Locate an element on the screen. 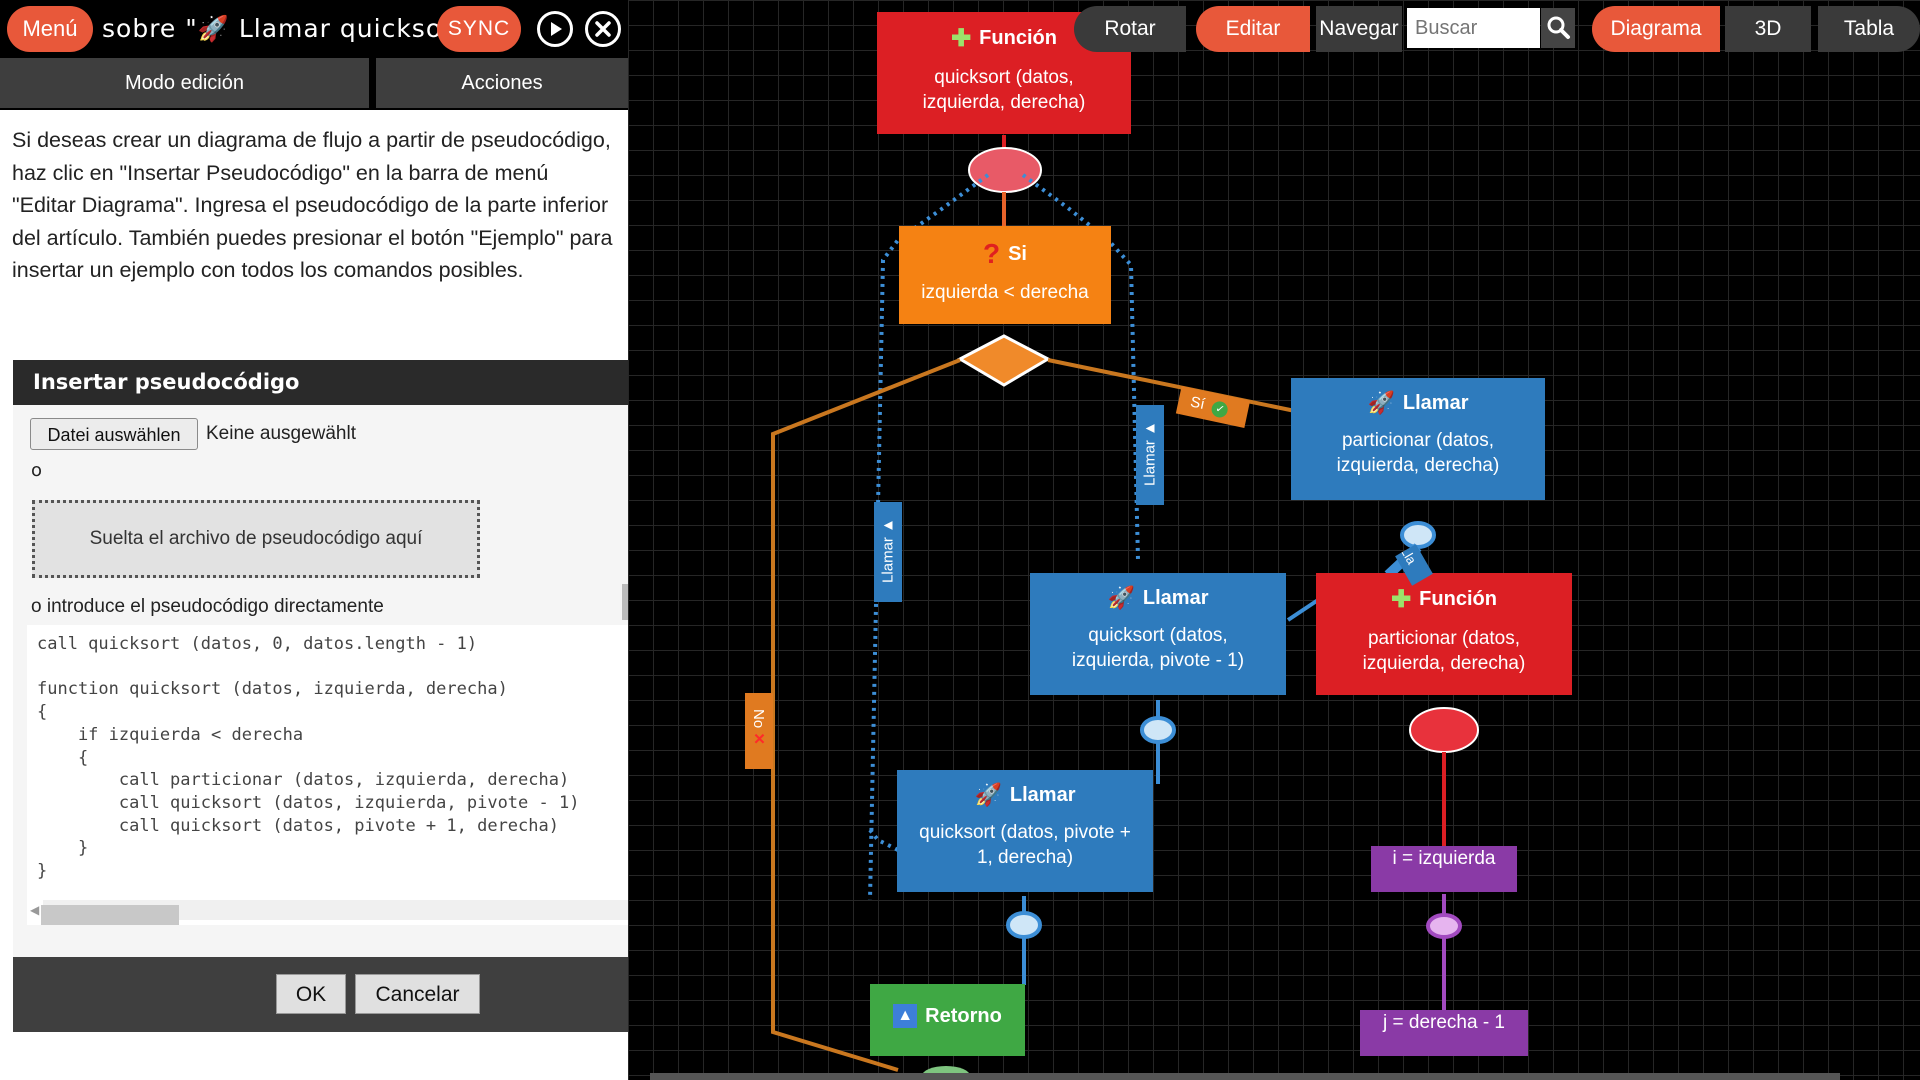 This screenshot has width=1920, height=1080. rotate-button: Rotar is located at coordinates (1130, 29).